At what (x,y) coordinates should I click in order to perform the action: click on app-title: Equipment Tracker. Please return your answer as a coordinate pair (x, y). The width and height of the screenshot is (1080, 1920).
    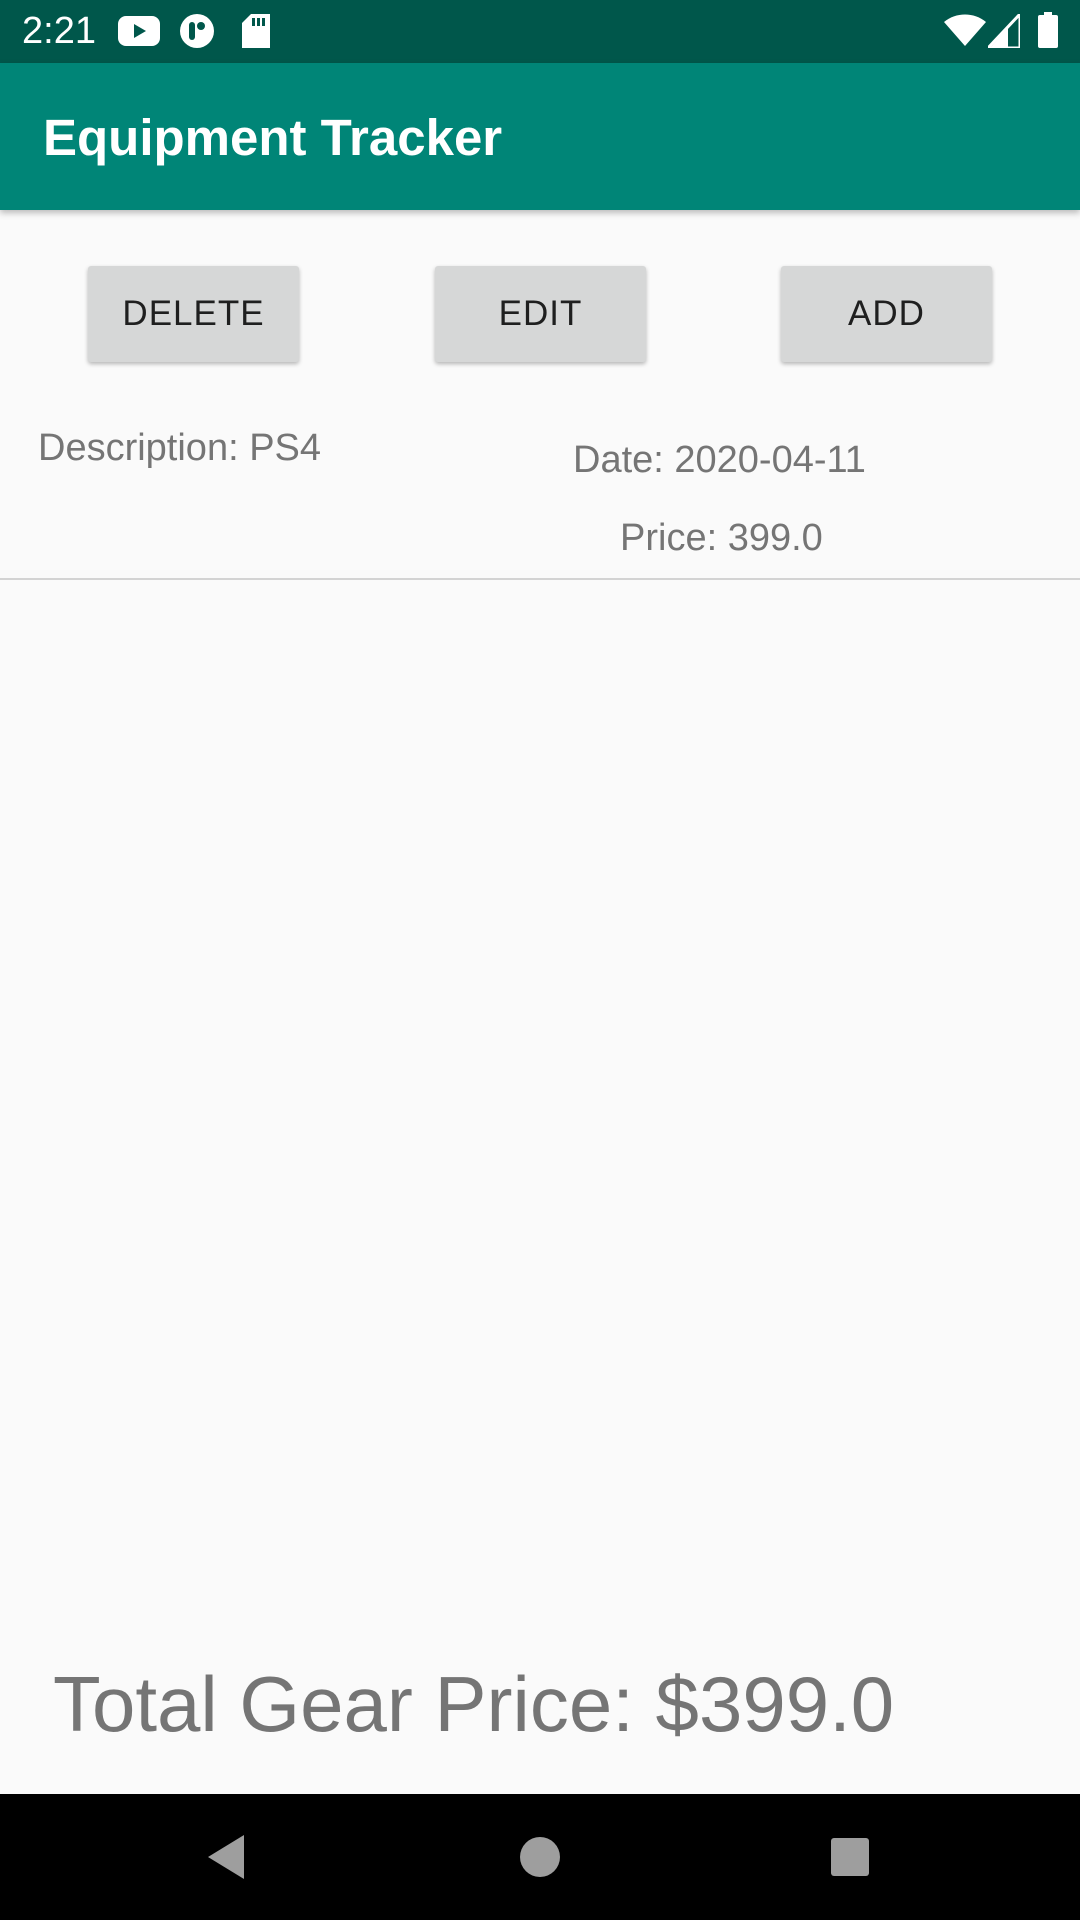
    Looking at the image, I should click on (273, 137).